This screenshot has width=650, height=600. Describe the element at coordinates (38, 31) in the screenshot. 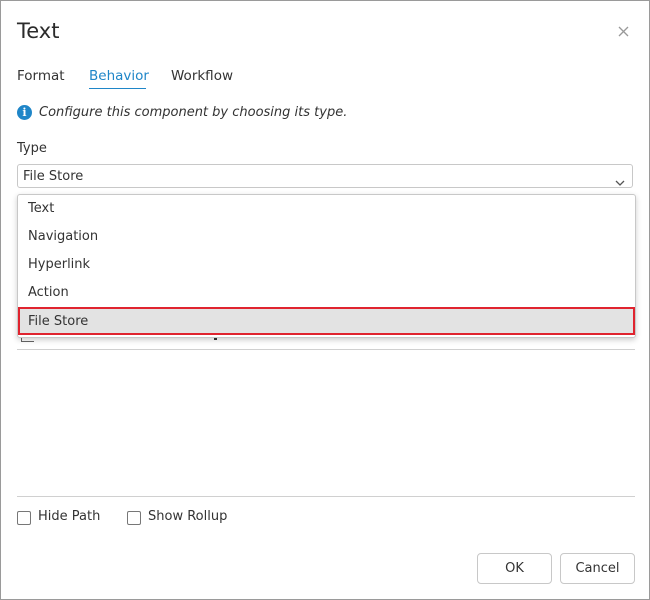

I see `dialog-title: Text` at that location.